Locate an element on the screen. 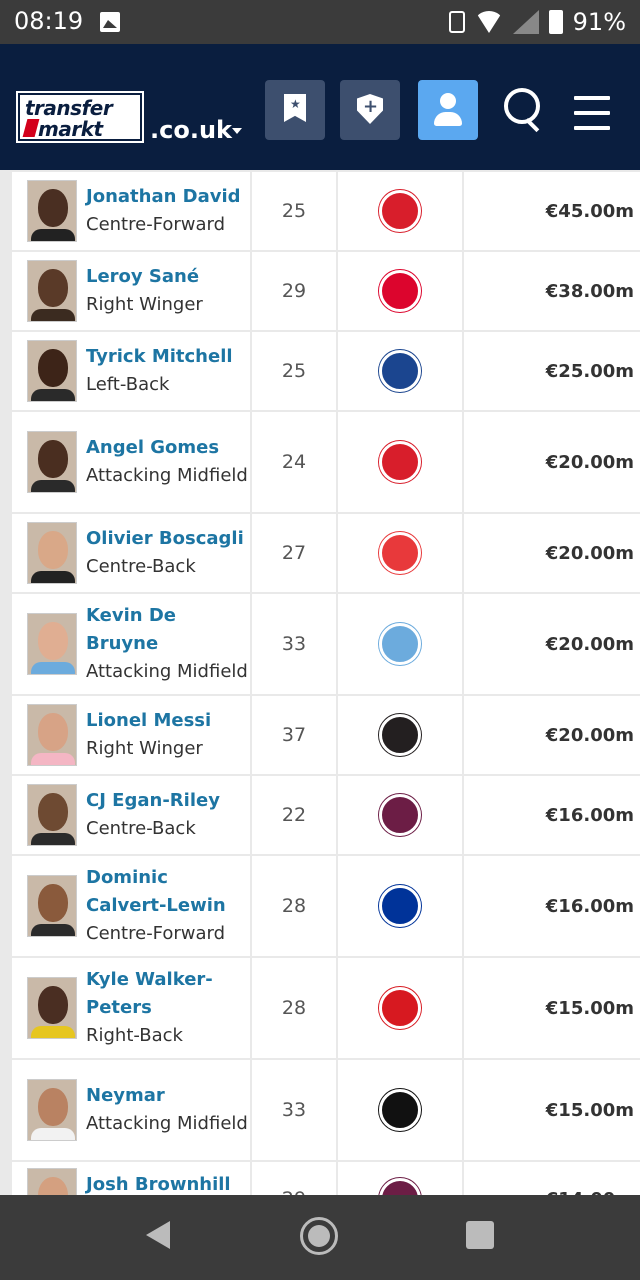  player-name-link: Kevin De Bruyne is located at coordinates (168, 630).